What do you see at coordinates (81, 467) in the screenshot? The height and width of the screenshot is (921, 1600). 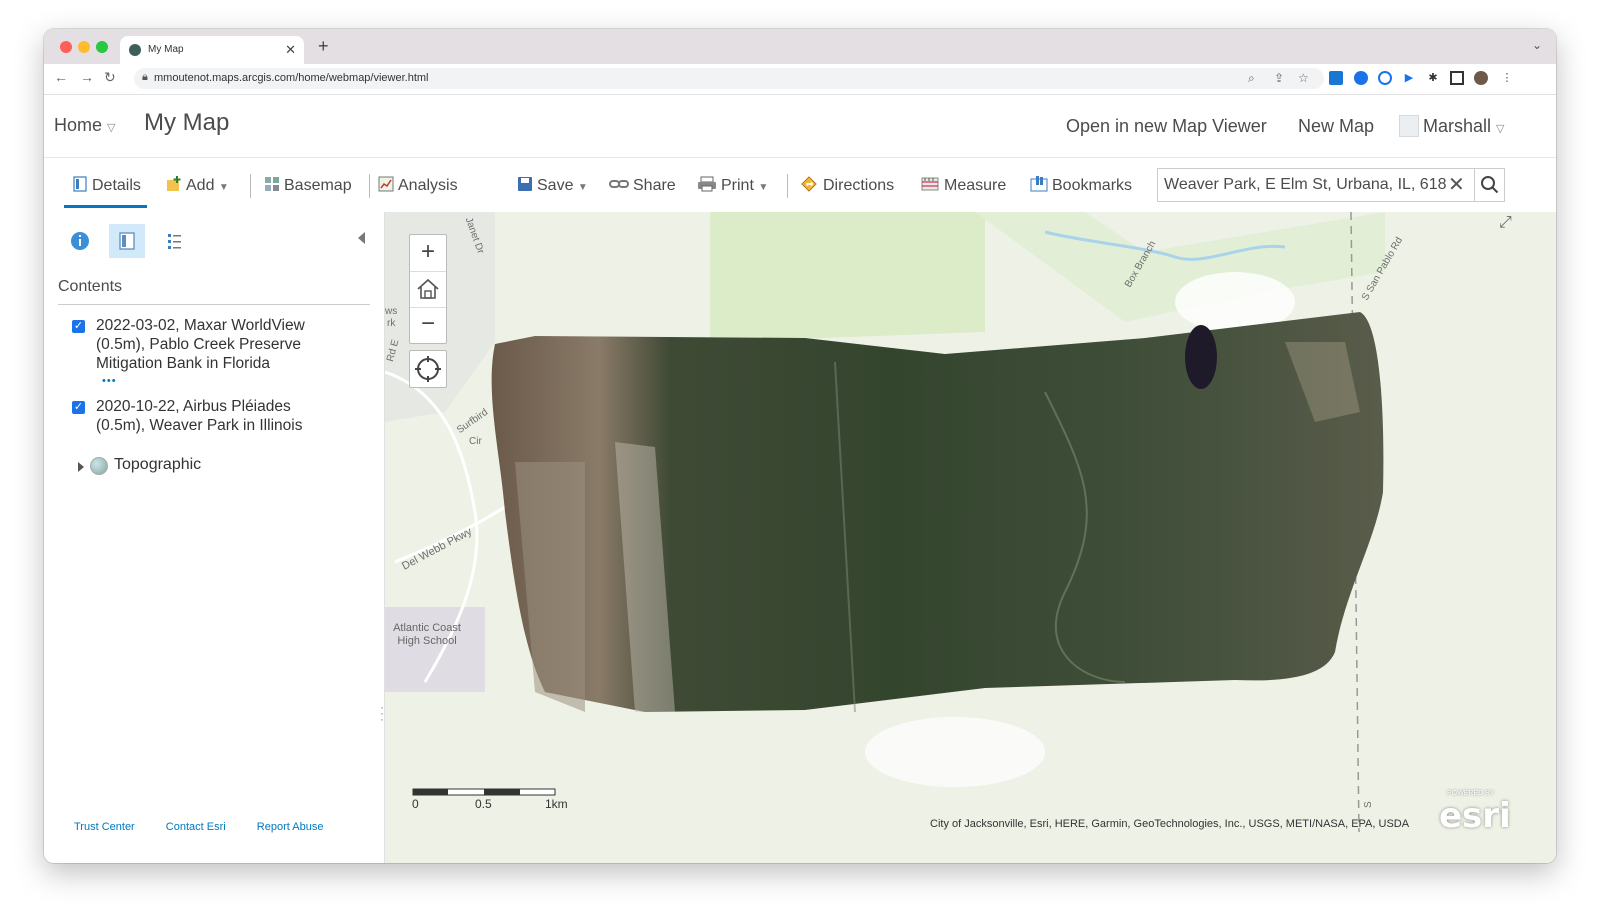 I see `expand-caret-icon` at bounding box center [81, 467].